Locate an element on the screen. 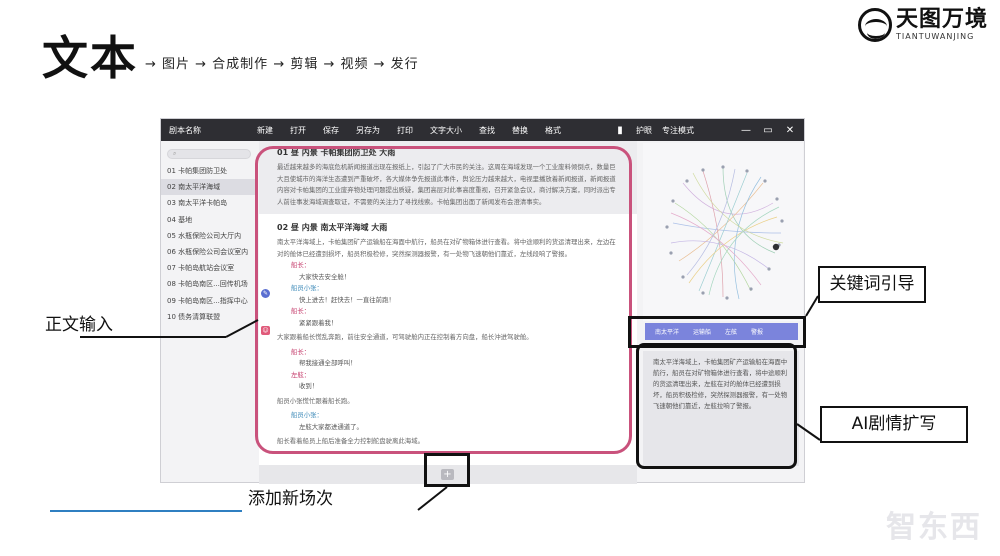 The image size is (1000, 556). add-scene-label: 添加新场次 is located at coordinates (290, 499).